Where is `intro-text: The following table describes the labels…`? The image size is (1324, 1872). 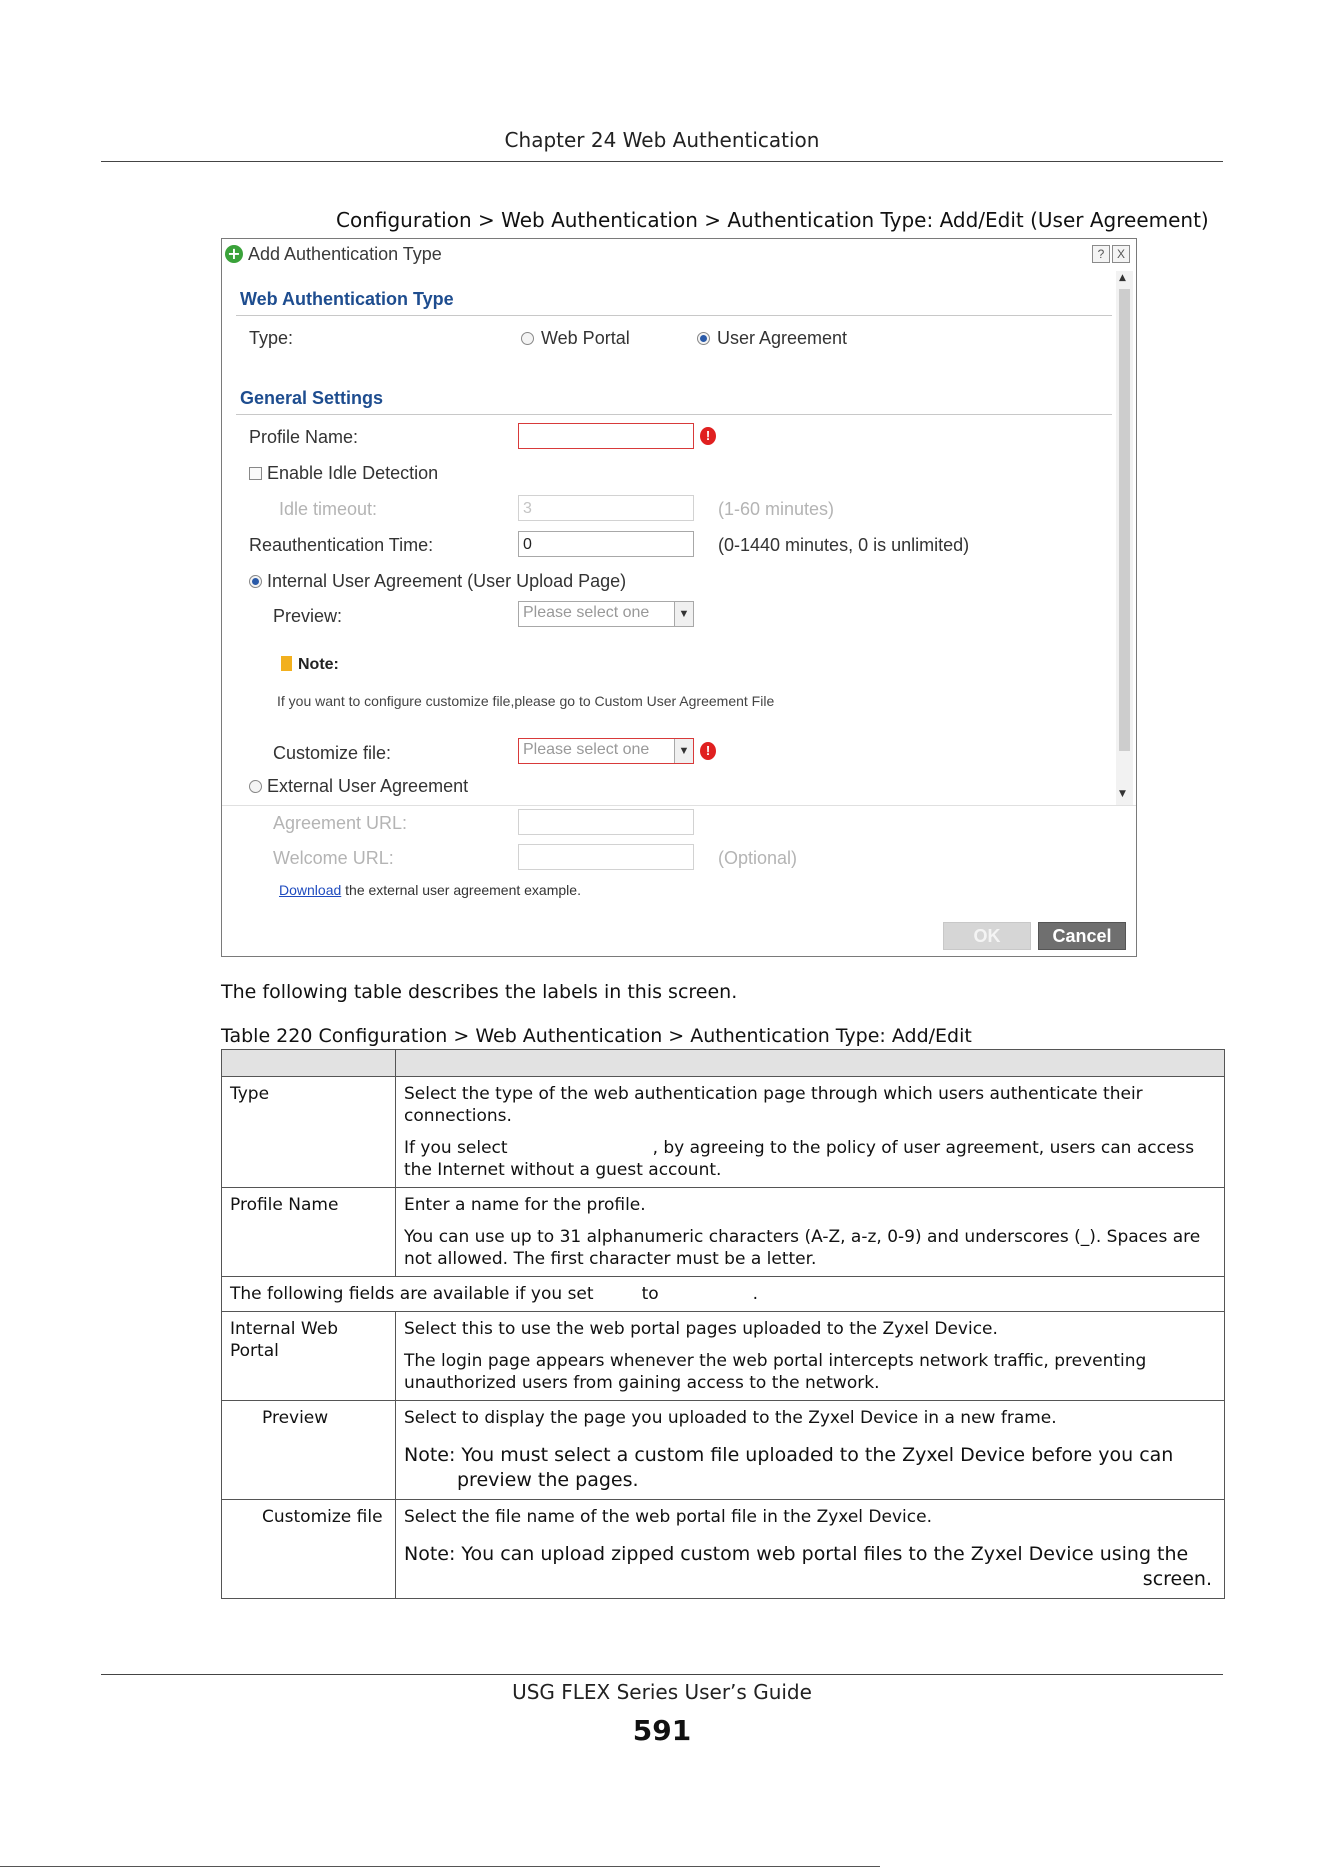
intro-text: The following table describes the labels… is located at coordinates (479, 992).